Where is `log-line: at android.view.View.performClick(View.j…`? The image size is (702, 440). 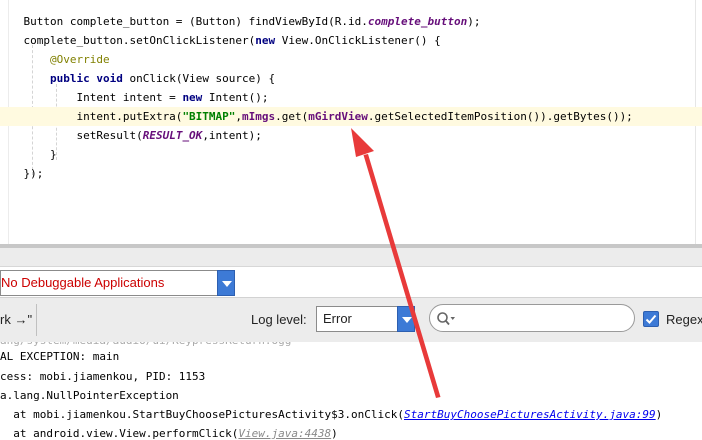 log-line: at android.view.View.performClick(View.j… is located at coordinates (169, 432).